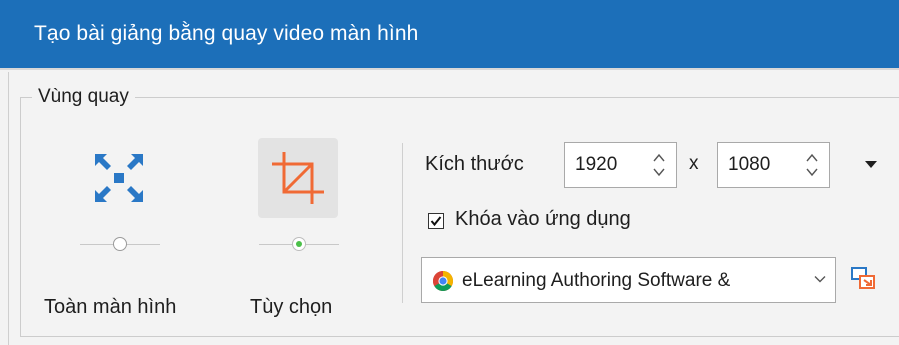  I want to click on lock-app-label: Khóa vào ứng dụng, so click(543, 219).